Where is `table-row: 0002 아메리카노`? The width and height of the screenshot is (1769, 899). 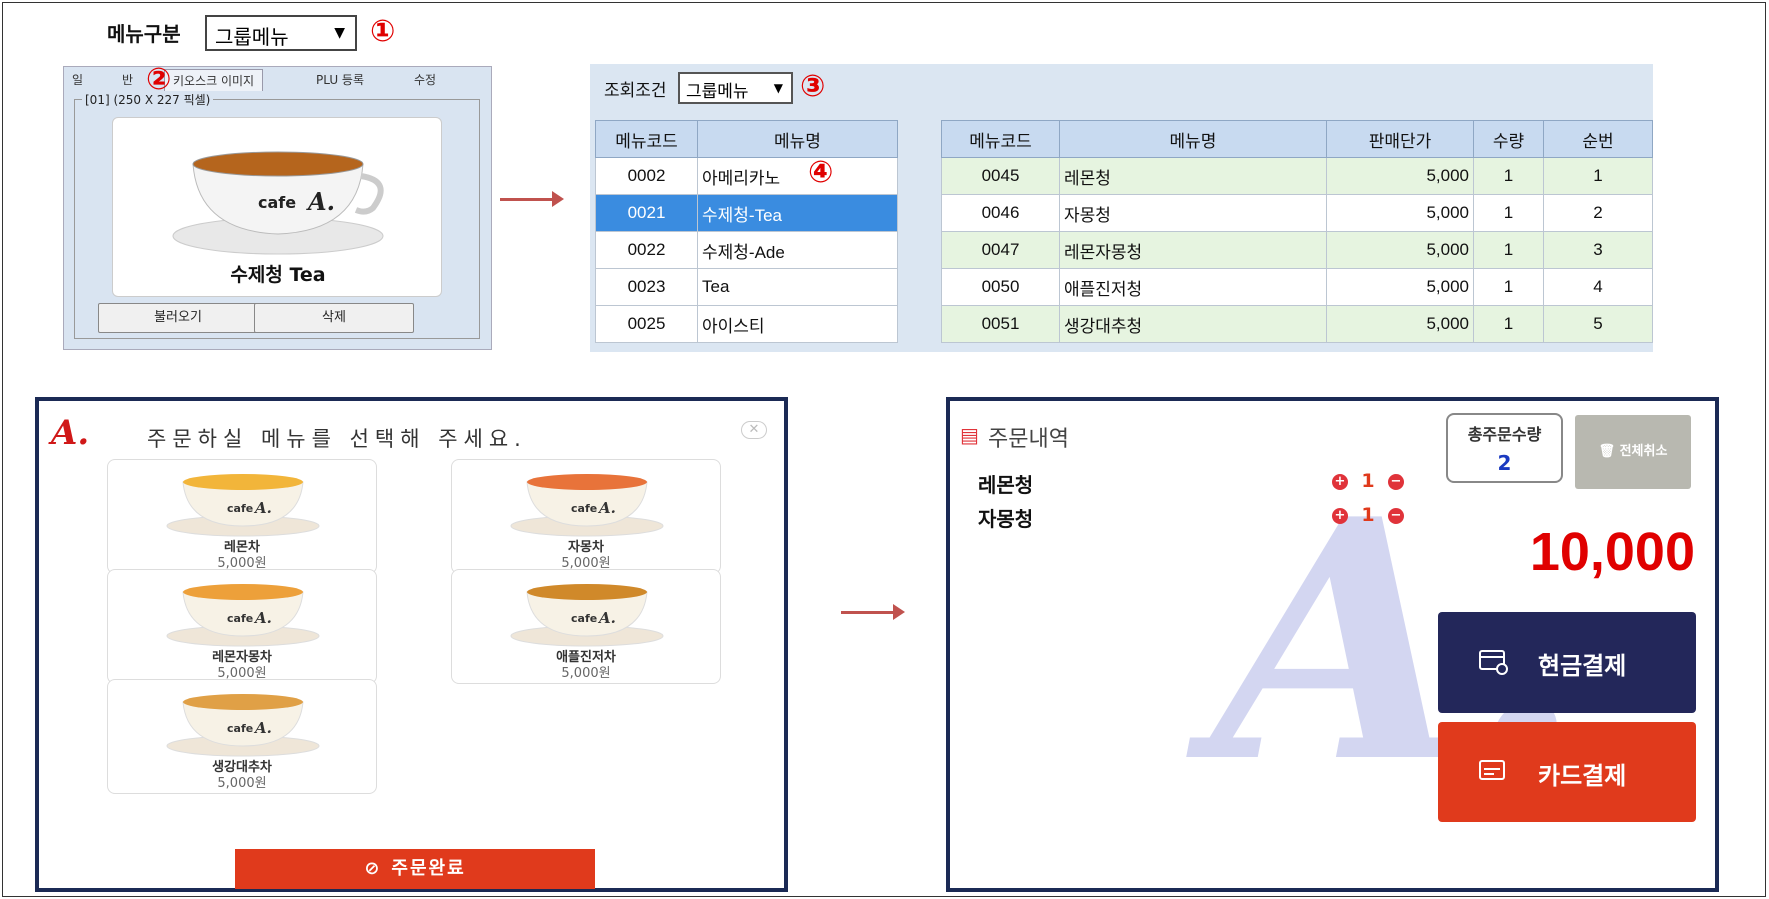 table-row: 0002 아메리카노 is located at coordinates (746, 176).